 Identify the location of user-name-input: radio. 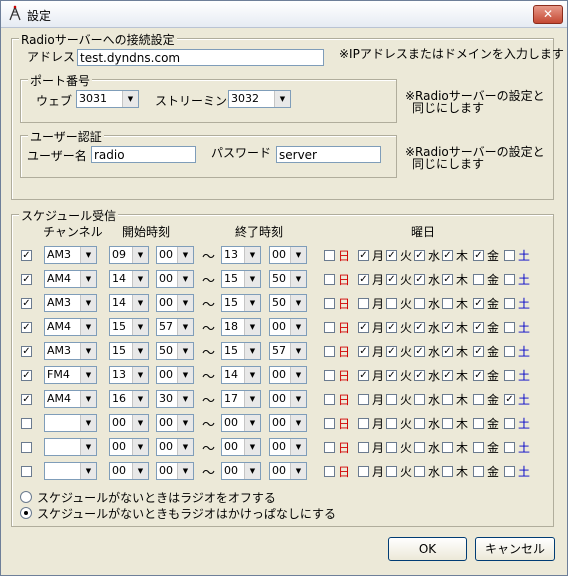
(143, 154).